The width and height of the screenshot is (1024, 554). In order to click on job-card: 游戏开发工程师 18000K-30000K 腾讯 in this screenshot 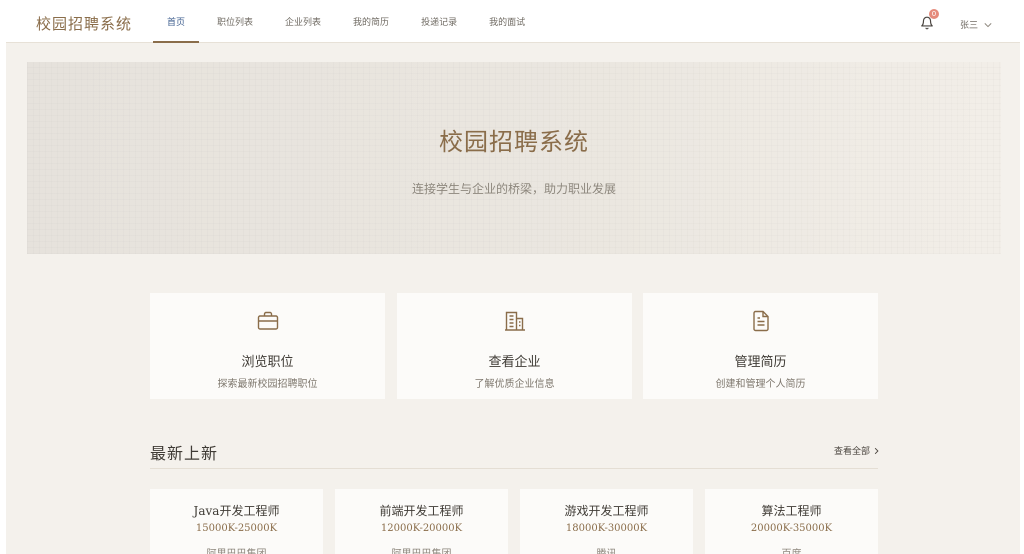, I will do `click(606, 521)`.